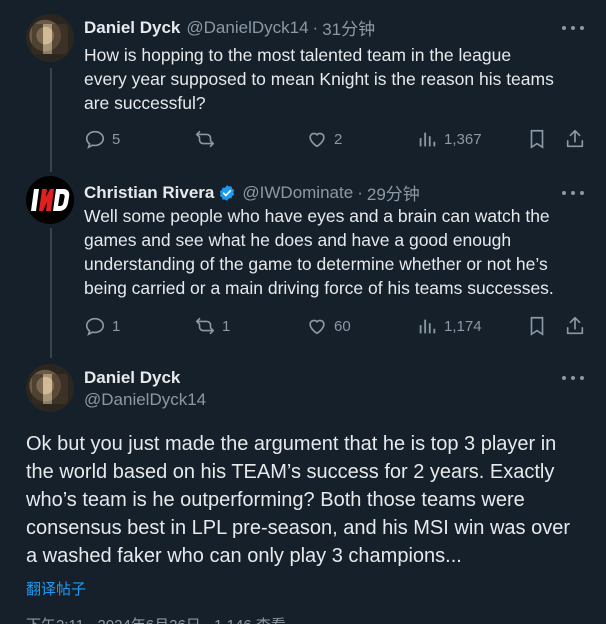 This screenshot has width=606, height=624. I want to click on tweet-header: Daniel Dyck @DanielDyck14 · 31分钟, so click(229, 27).